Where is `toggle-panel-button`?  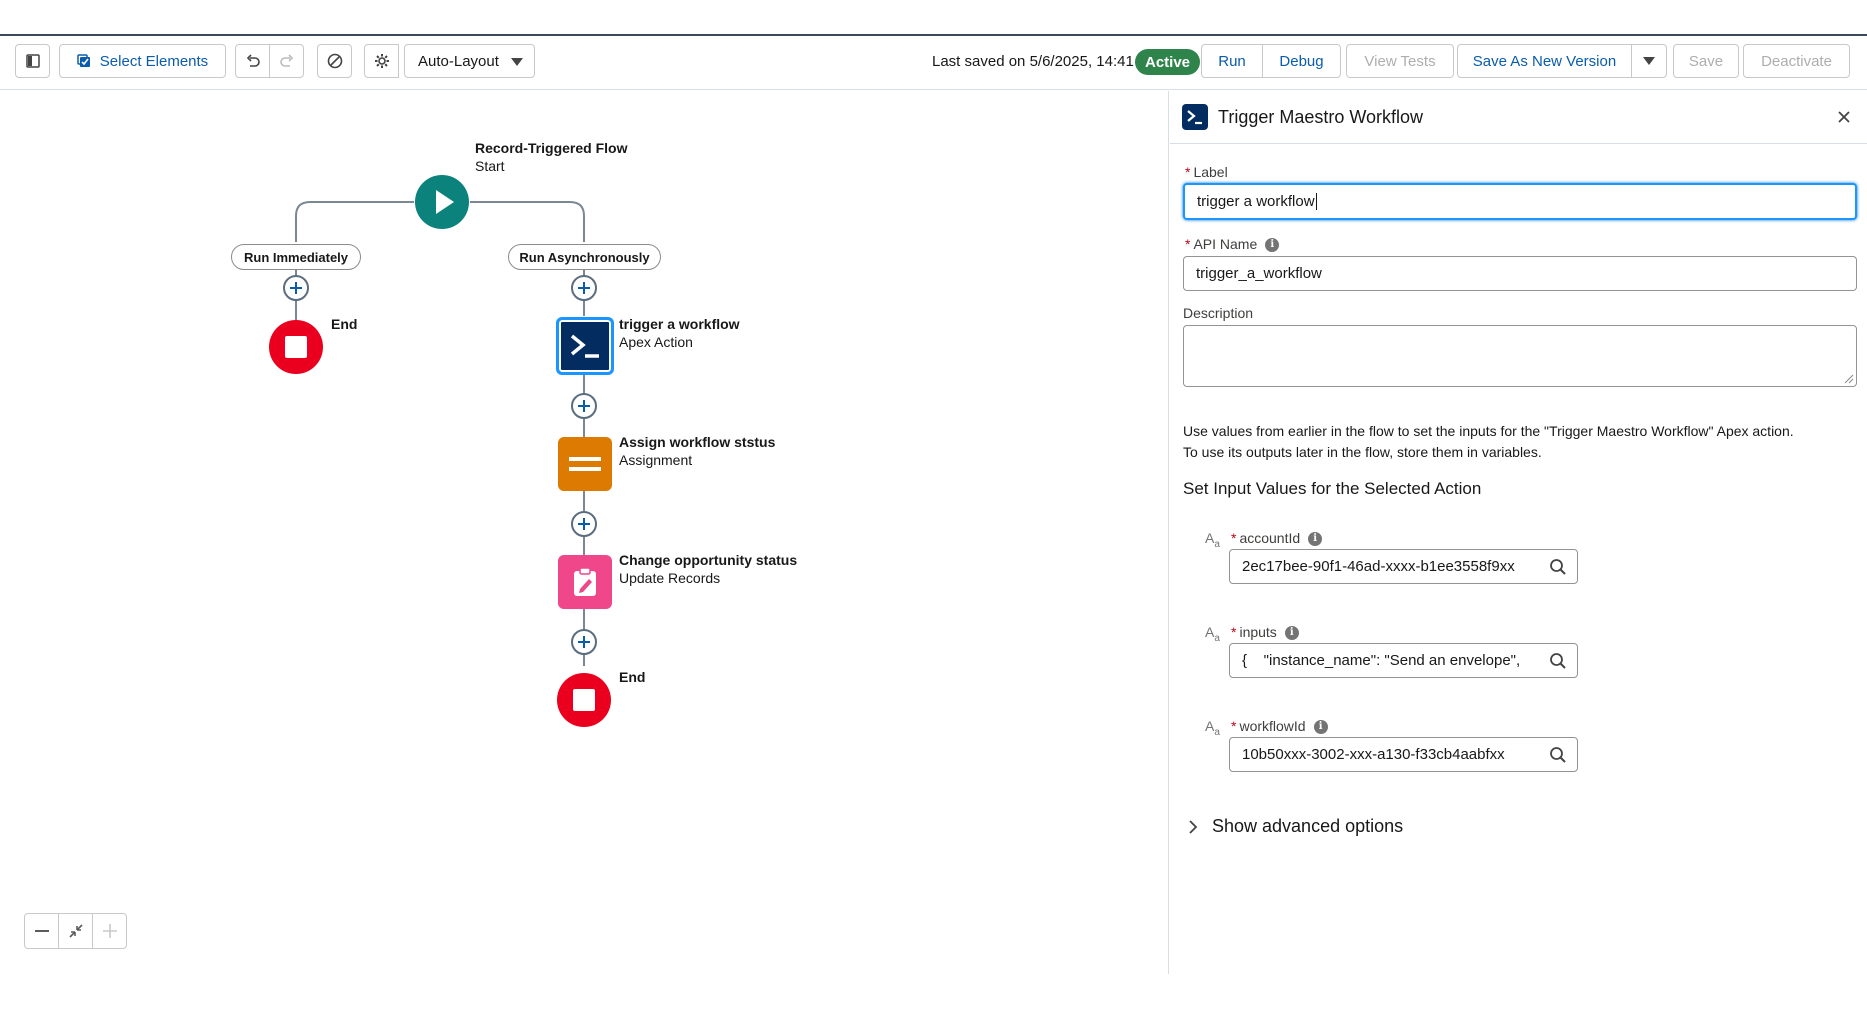 toggle-panel-button is located at coordinates (32, 61).